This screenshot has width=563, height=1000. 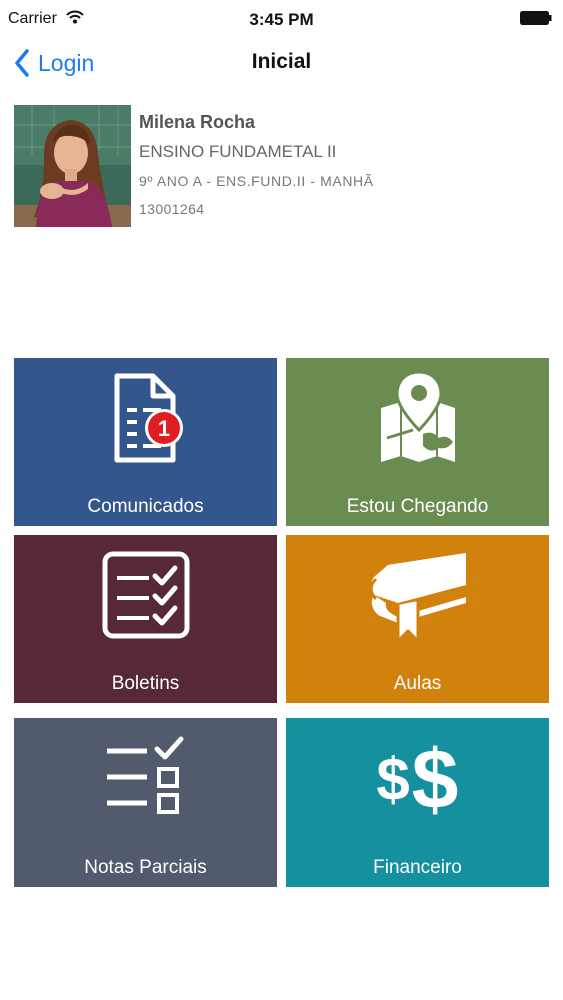 I want to click on avatar, so click(x=72, y=166).